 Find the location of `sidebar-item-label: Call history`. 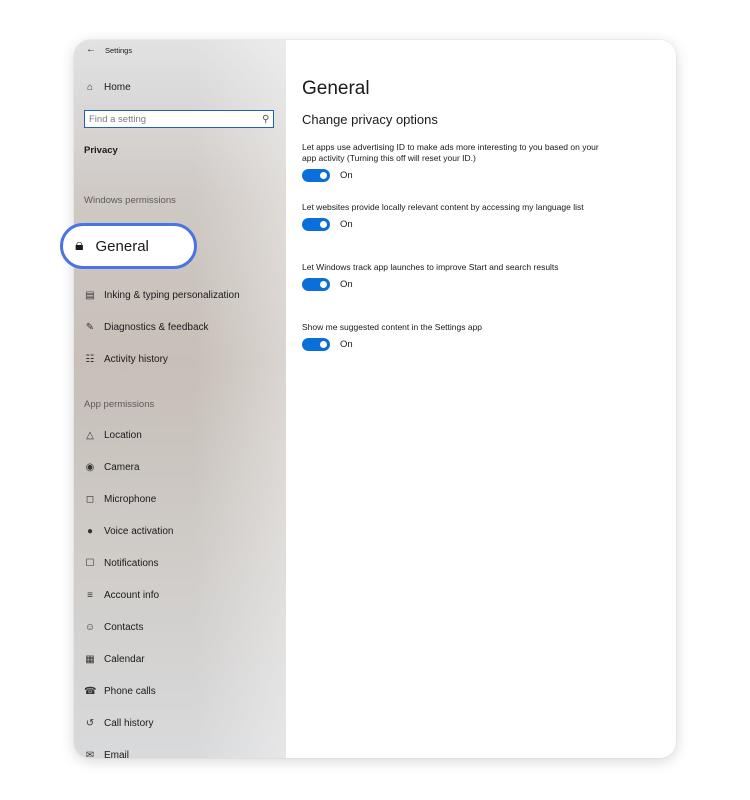

sidebar-item-label: Call history is located at coordinates (129, 723).